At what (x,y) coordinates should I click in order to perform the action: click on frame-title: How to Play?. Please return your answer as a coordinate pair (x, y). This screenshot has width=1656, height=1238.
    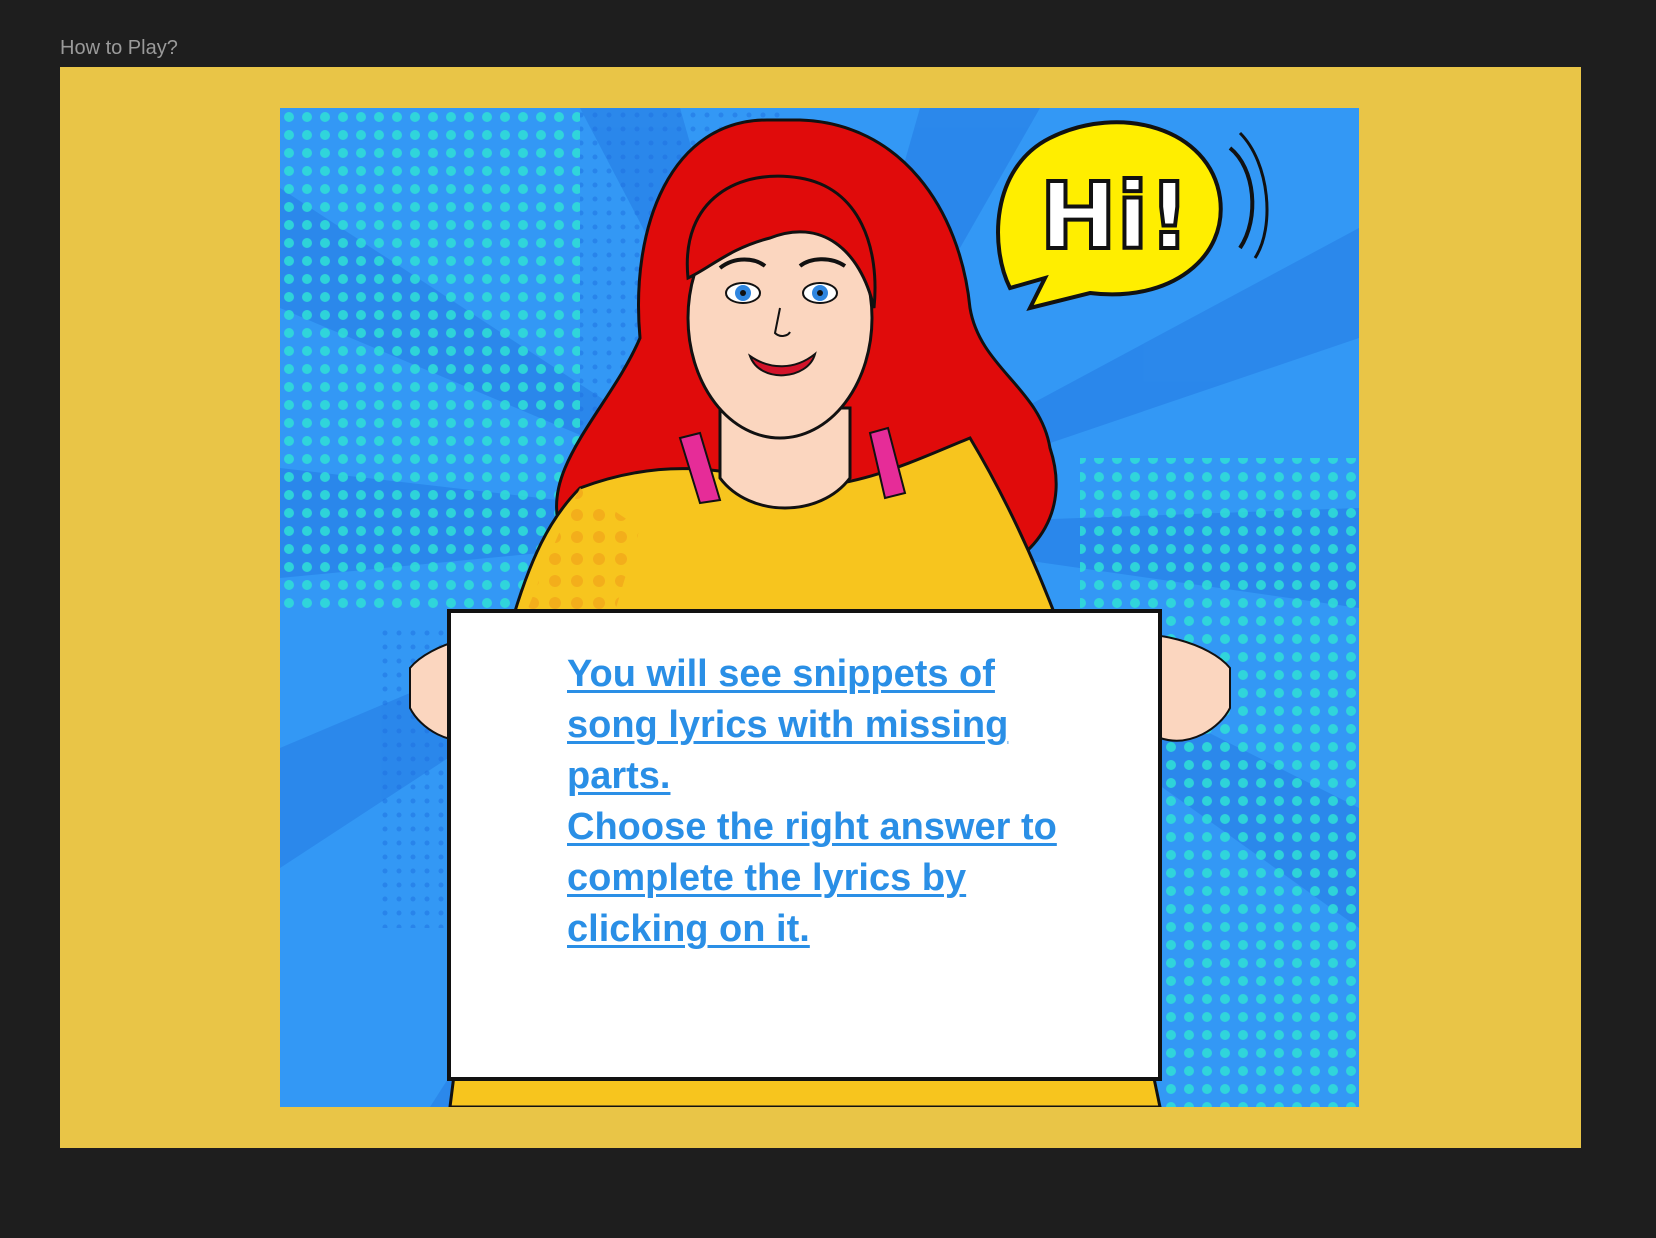
    Looking at the image, I should click on (119, 48).